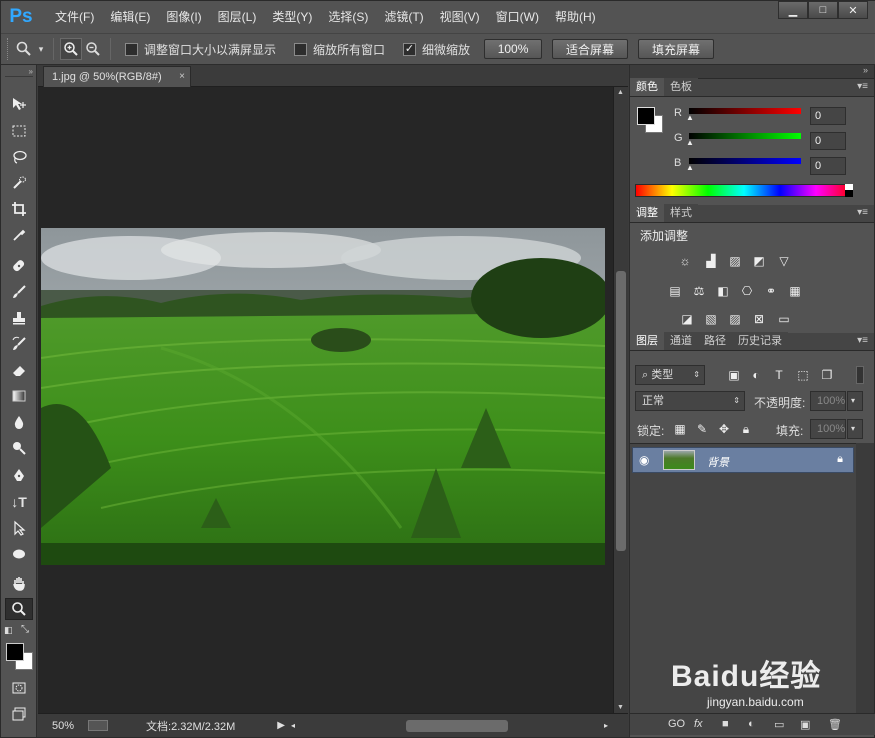 The image size is (875, 738). Describe the element at coordinates (771, 291) in the screenshot. I see `channel-mixer-icon: ⚭` at that location.